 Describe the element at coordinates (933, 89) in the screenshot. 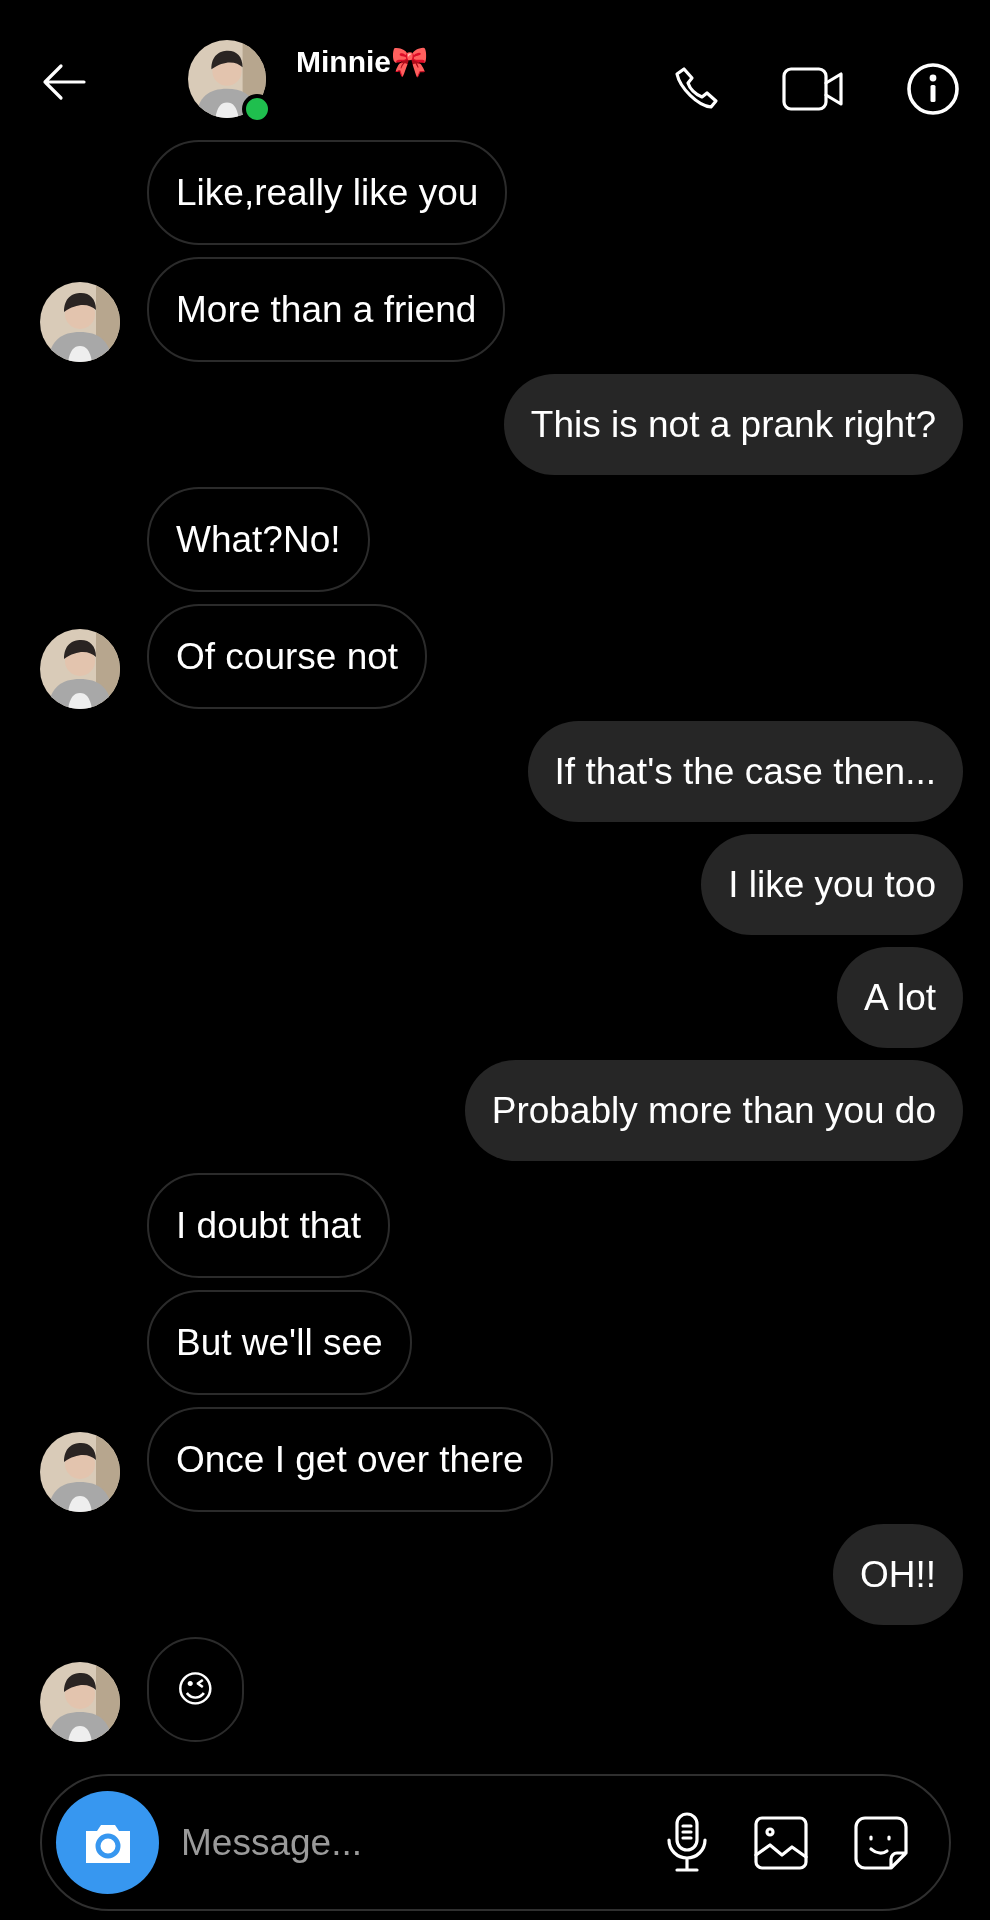

I see `info-icon` at that location.